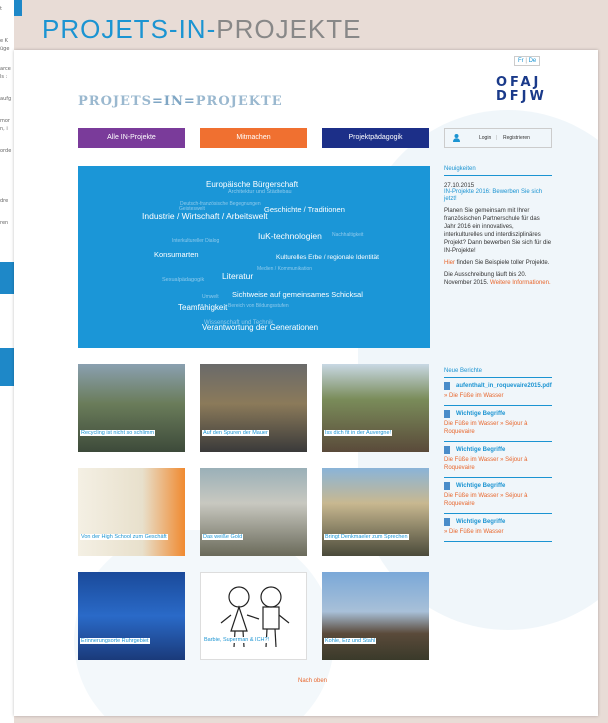  I want to click on nav-alle-in-projekte: Alle IN-Projekte, so click(131, 138).